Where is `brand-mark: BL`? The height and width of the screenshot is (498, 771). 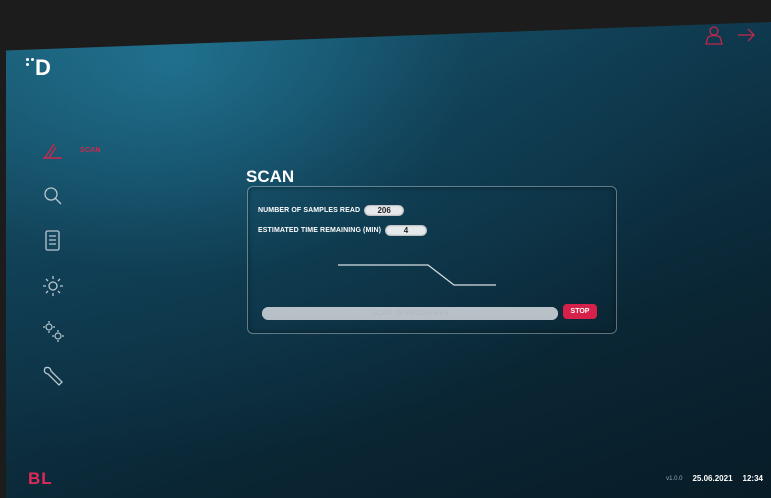
brand-mark: BL is located at coordinates (40, 478).